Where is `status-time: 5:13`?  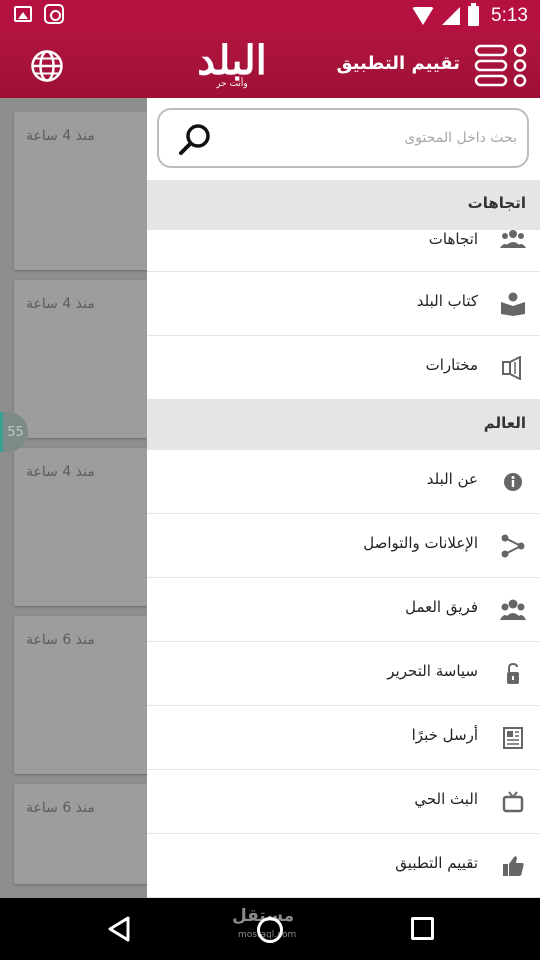 status-time: 5:13 is located at coordinates (509, 15).